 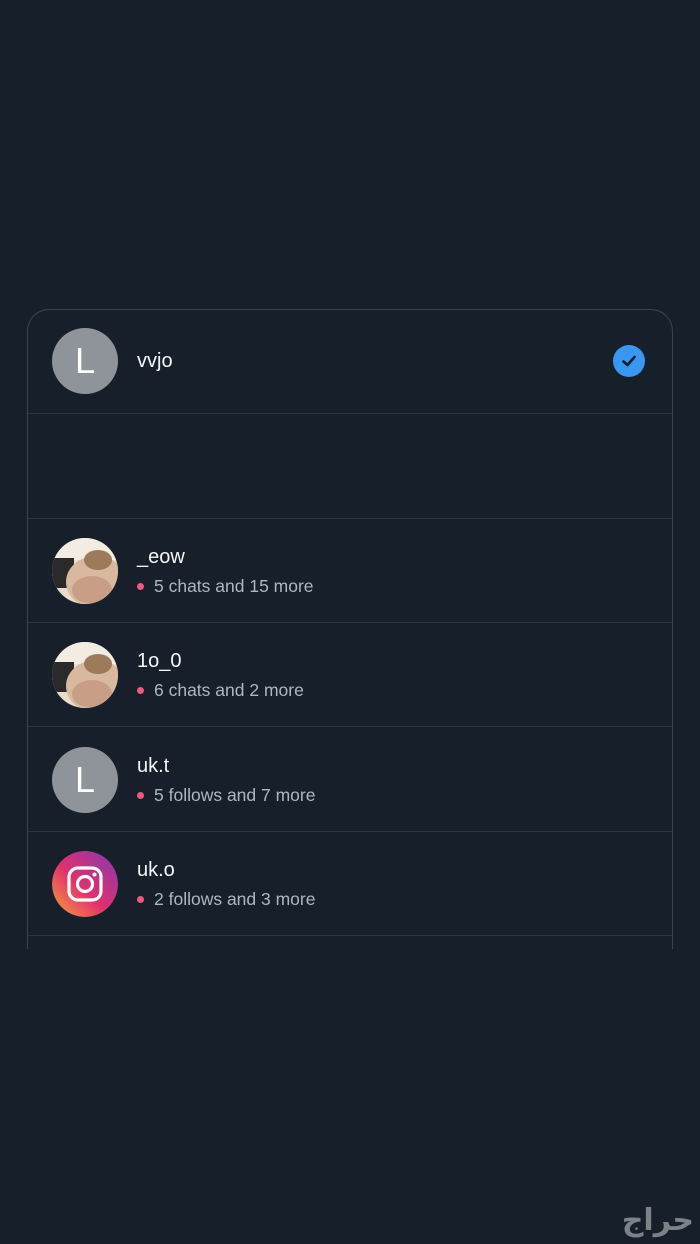 I want to click on account-username: _eow, so click(x=161, y=557).